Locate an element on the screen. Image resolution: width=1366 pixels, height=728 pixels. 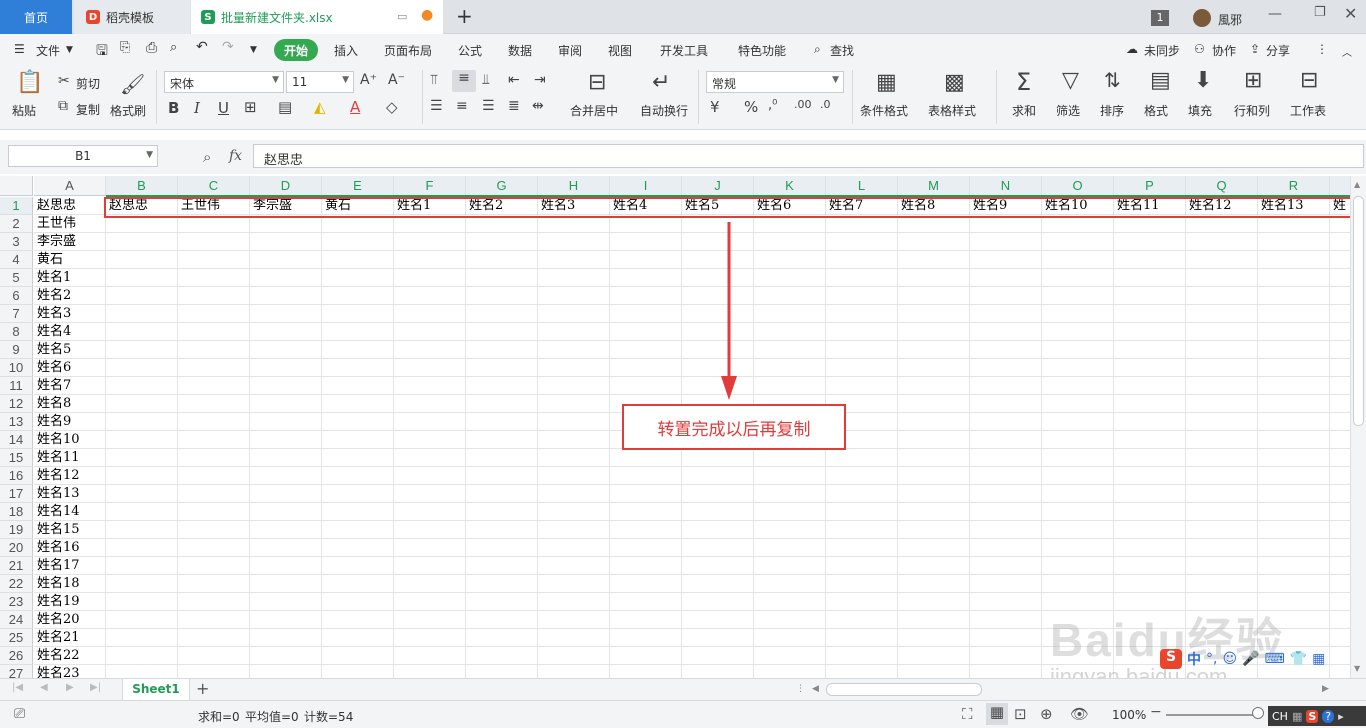
cell-h3 is located at coordinates (574, 242).